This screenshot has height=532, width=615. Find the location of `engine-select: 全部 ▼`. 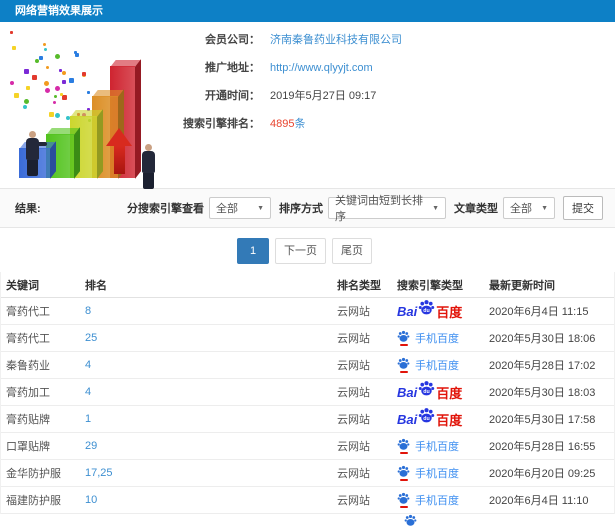

engine-select: 全部 ▼ is located at coordinates (240, 208).